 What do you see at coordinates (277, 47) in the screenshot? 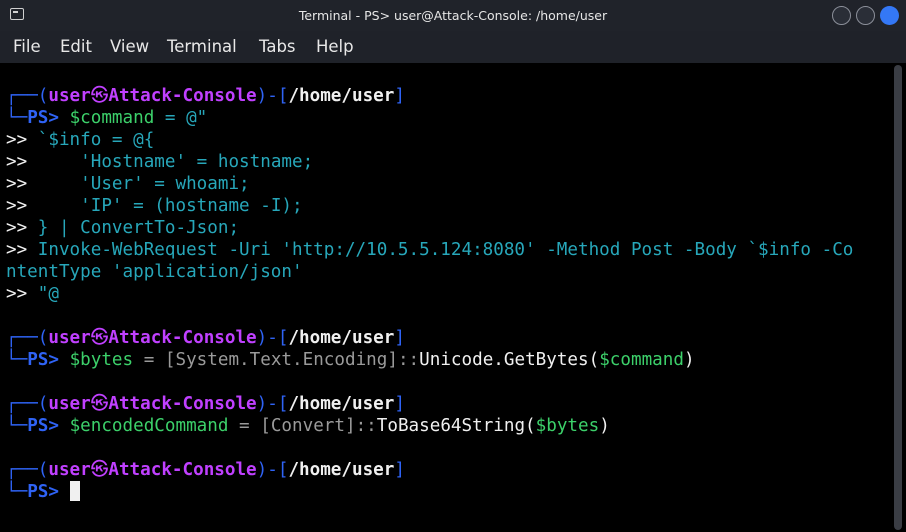
I see `menu-tabs: Tabs` at bounding box center [277, 47].